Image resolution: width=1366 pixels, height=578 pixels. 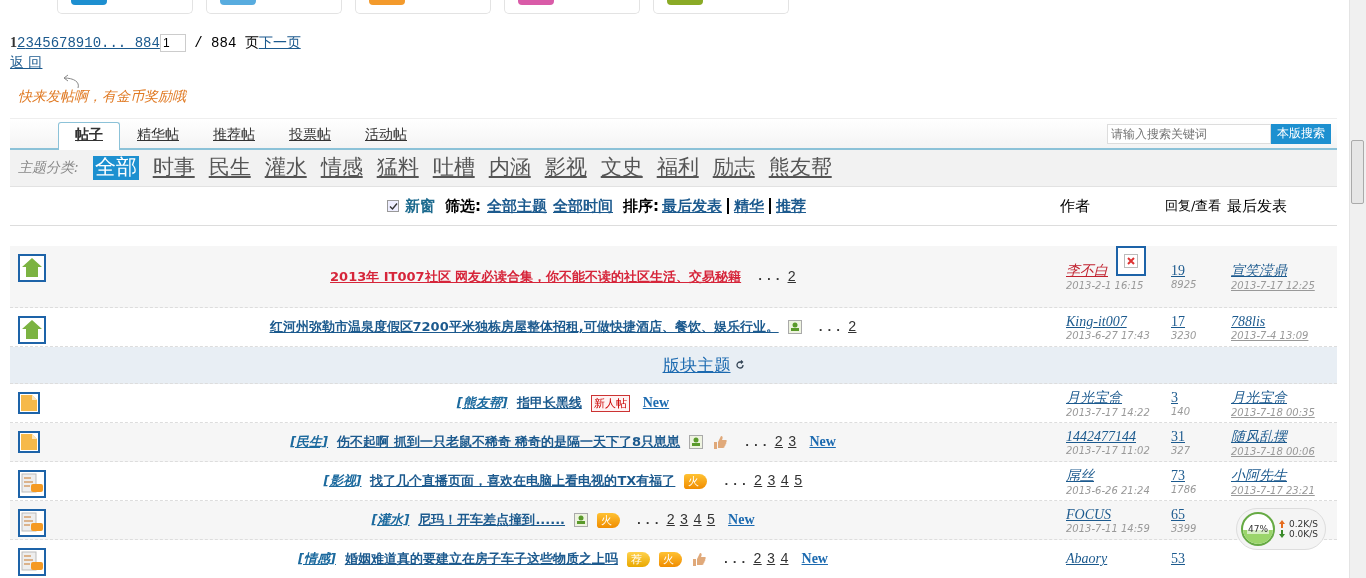 What do you see at coordinates (1089, 514) in the screenshot?
I see `author-link: FOCUS` at bounding box center [1089, 514].